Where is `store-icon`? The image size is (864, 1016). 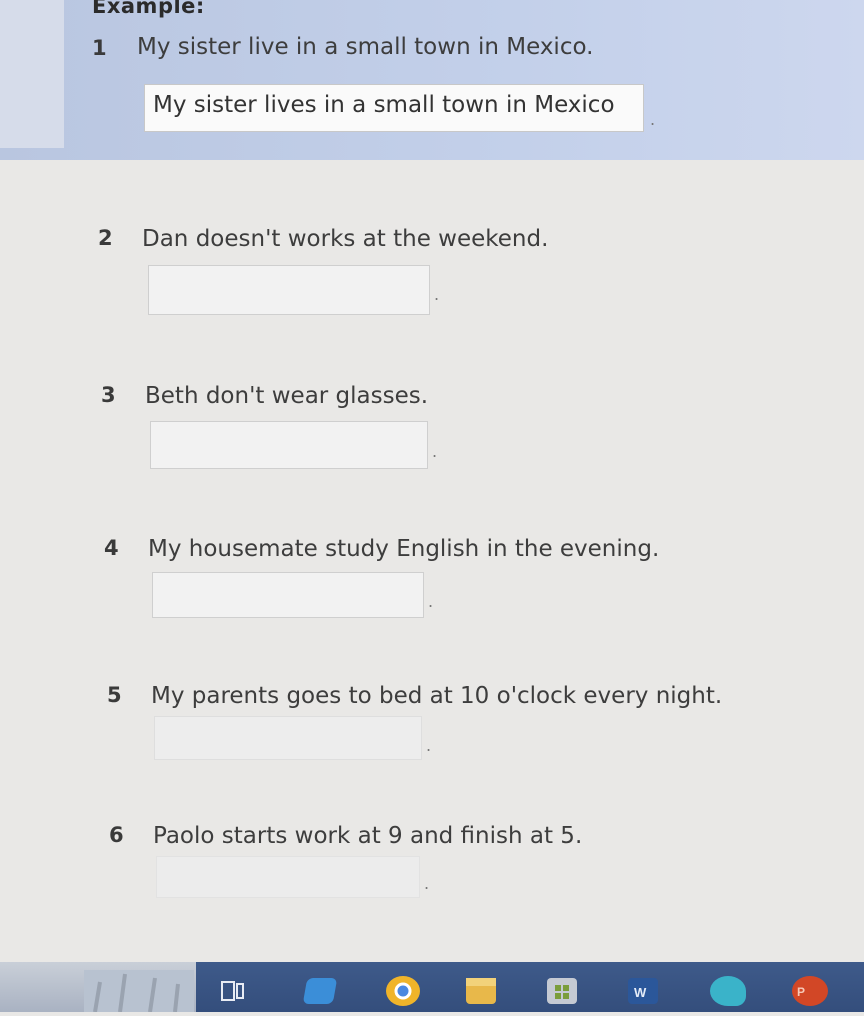
store-icon is located at coordinates (562, 991).